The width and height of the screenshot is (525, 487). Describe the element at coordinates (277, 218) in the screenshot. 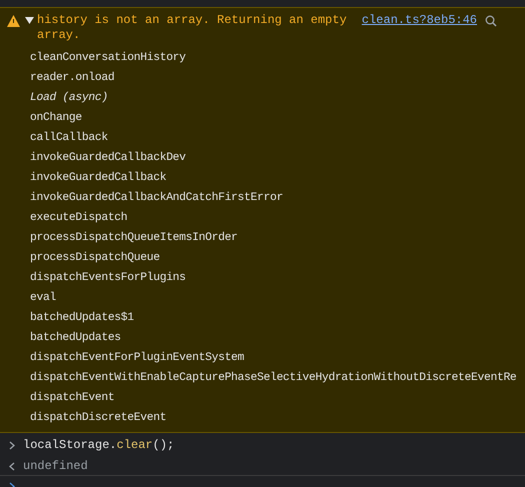

I see `stack-frame: executeDispatch` at that location.